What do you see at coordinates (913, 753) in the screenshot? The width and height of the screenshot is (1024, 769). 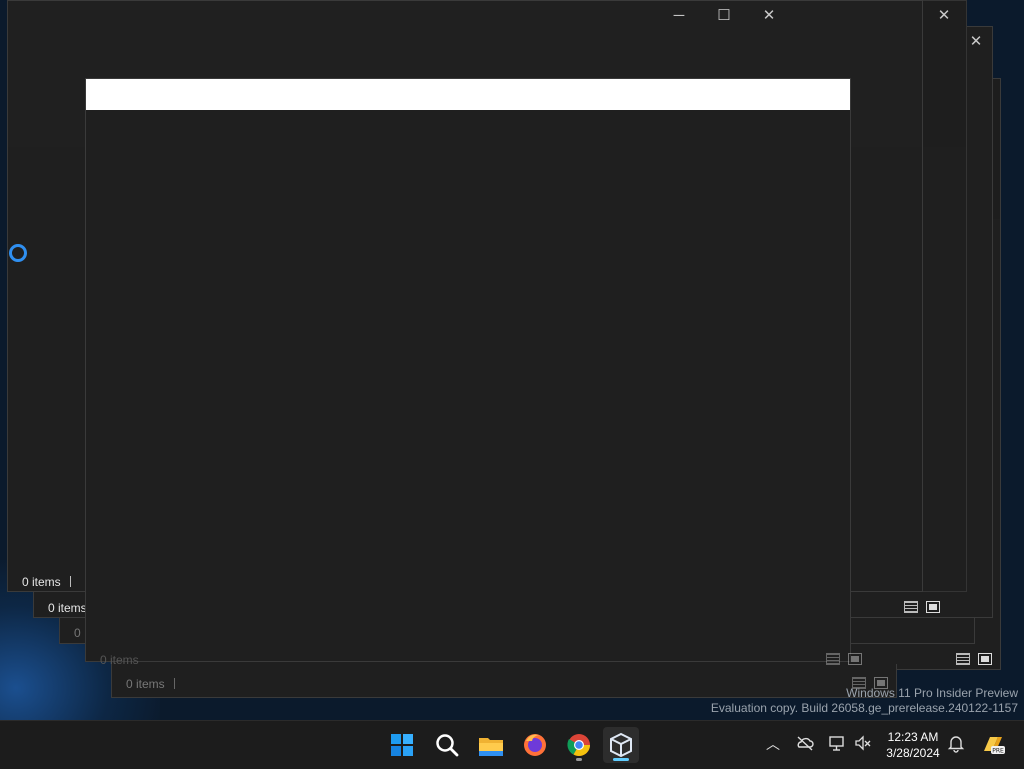 I see `clock-date: 3/28/2024` at bounding box center [913, 753].